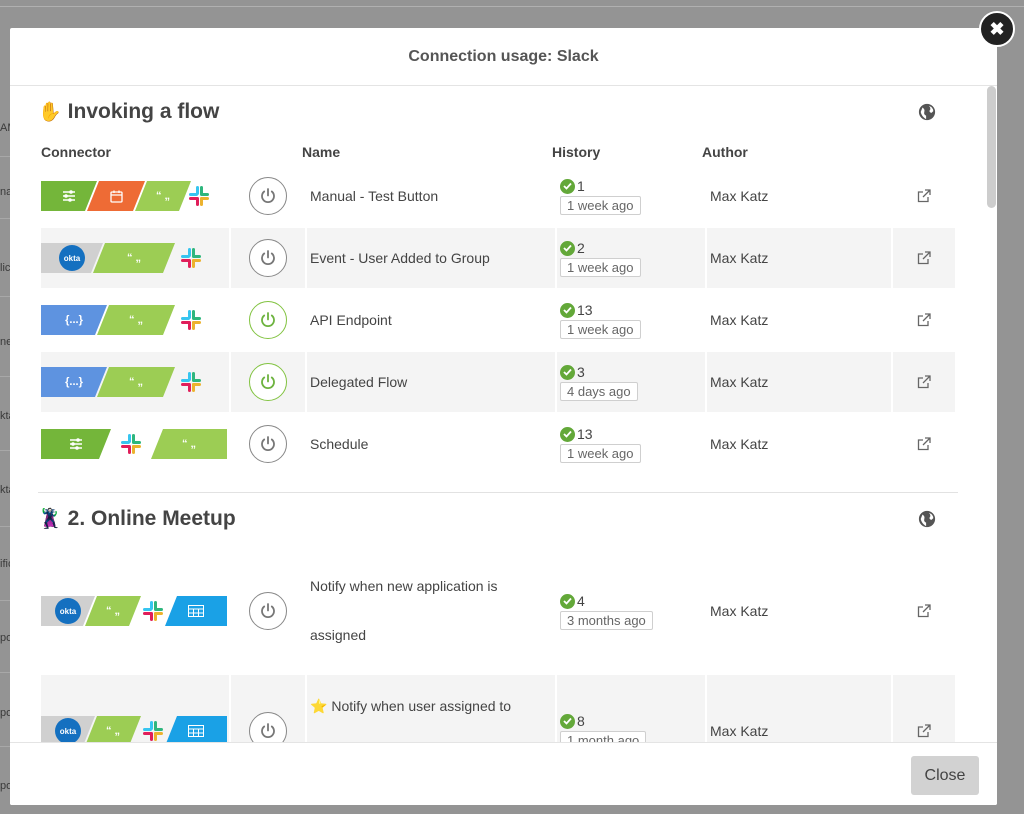 The width and height of the screenshot is (1024, 814). Describe the element at coordinates (581, 372) in the screenshot. I see `execution-count: 3` at that location.